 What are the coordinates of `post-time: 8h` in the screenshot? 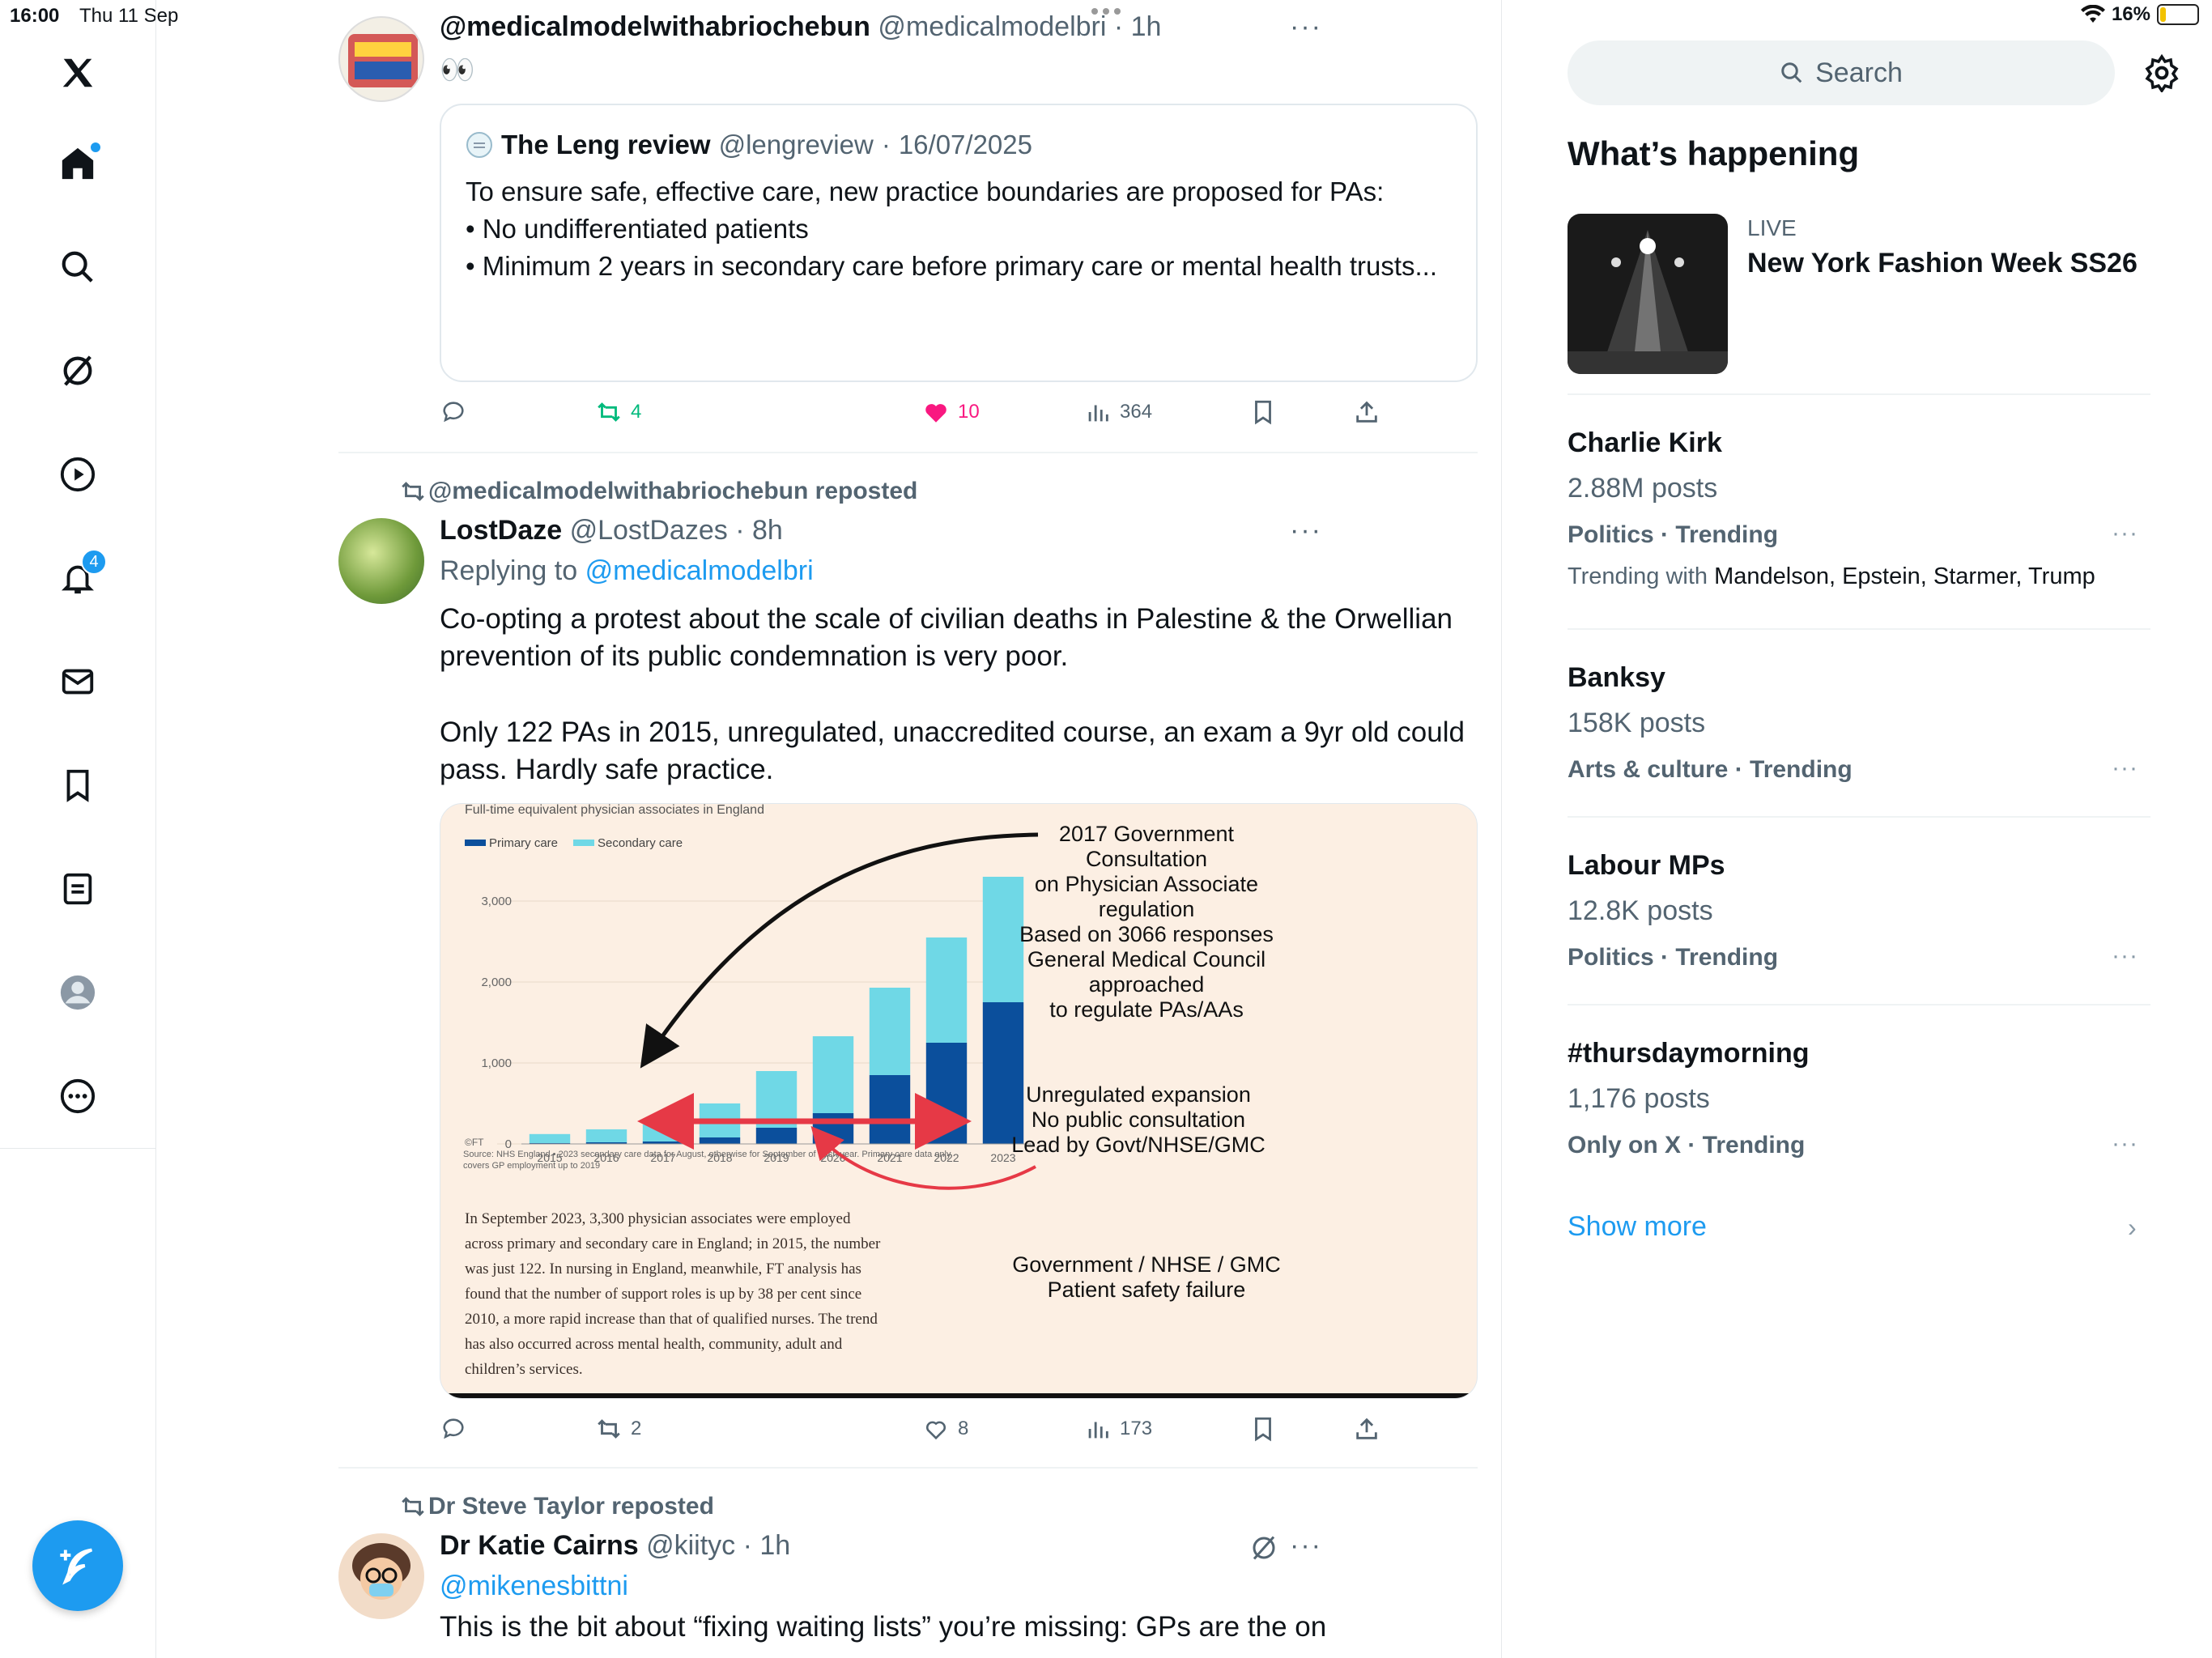 It's located at (768, 530).